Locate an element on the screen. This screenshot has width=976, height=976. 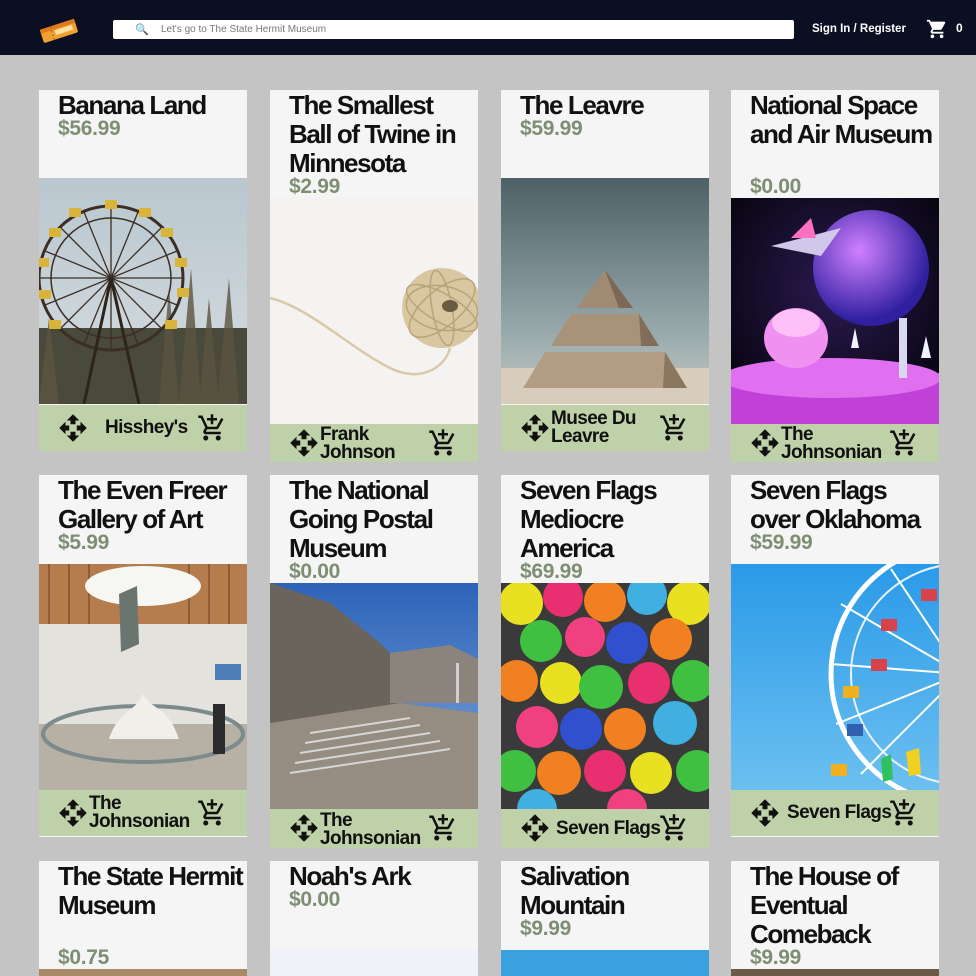
search-icon: 🔍 is located at coordinates (142, 29).